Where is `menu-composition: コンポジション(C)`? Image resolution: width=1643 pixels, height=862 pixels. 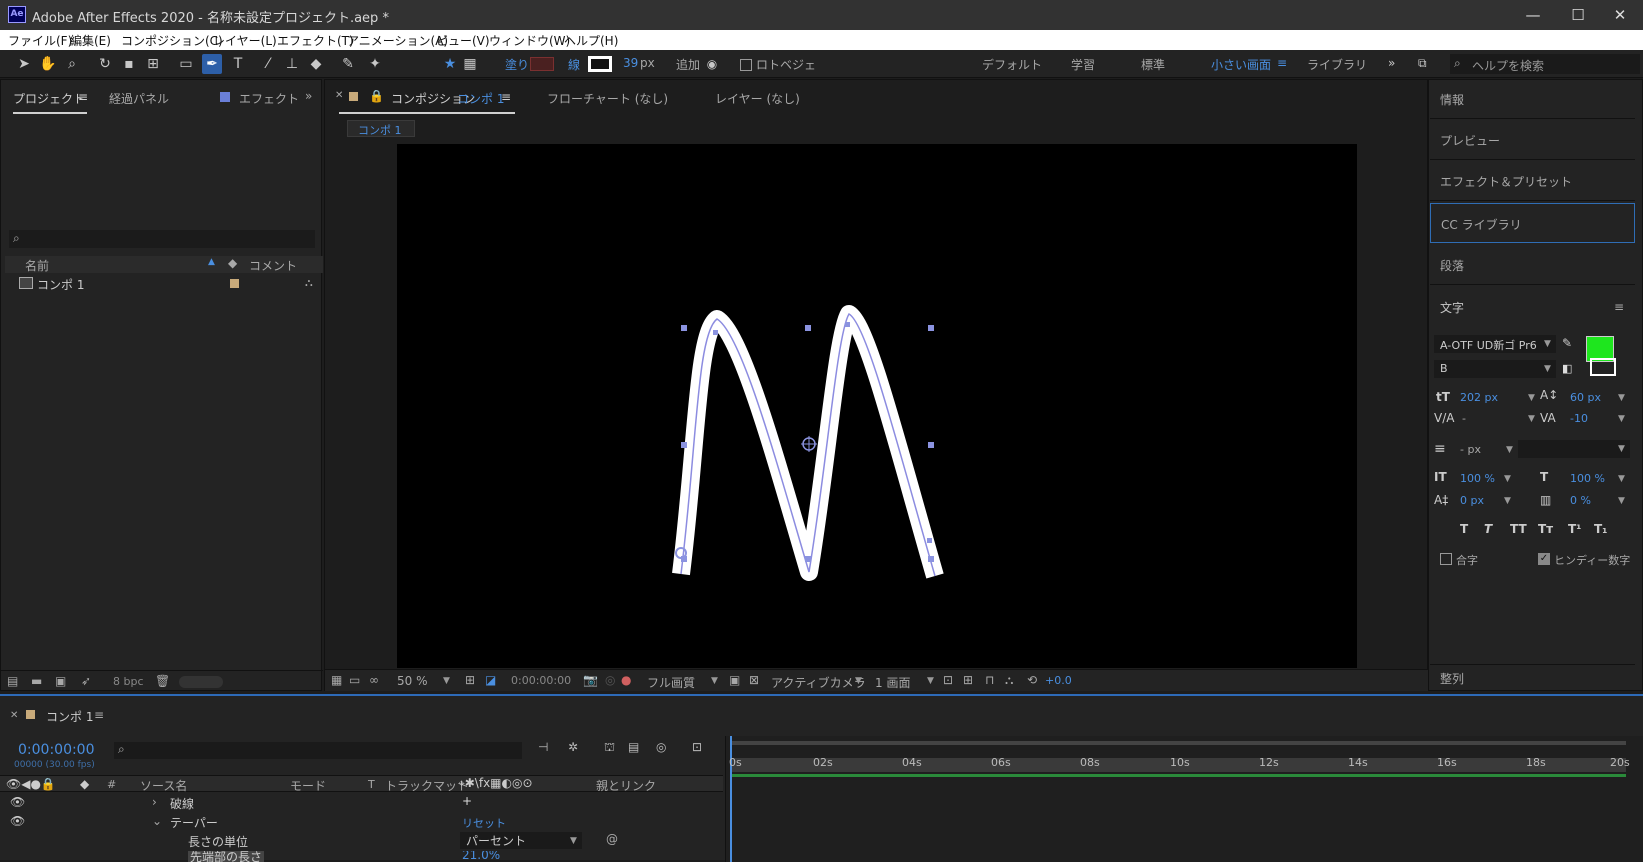
menu-composition: コンポジション(C) is located at coordinates (172, 40).